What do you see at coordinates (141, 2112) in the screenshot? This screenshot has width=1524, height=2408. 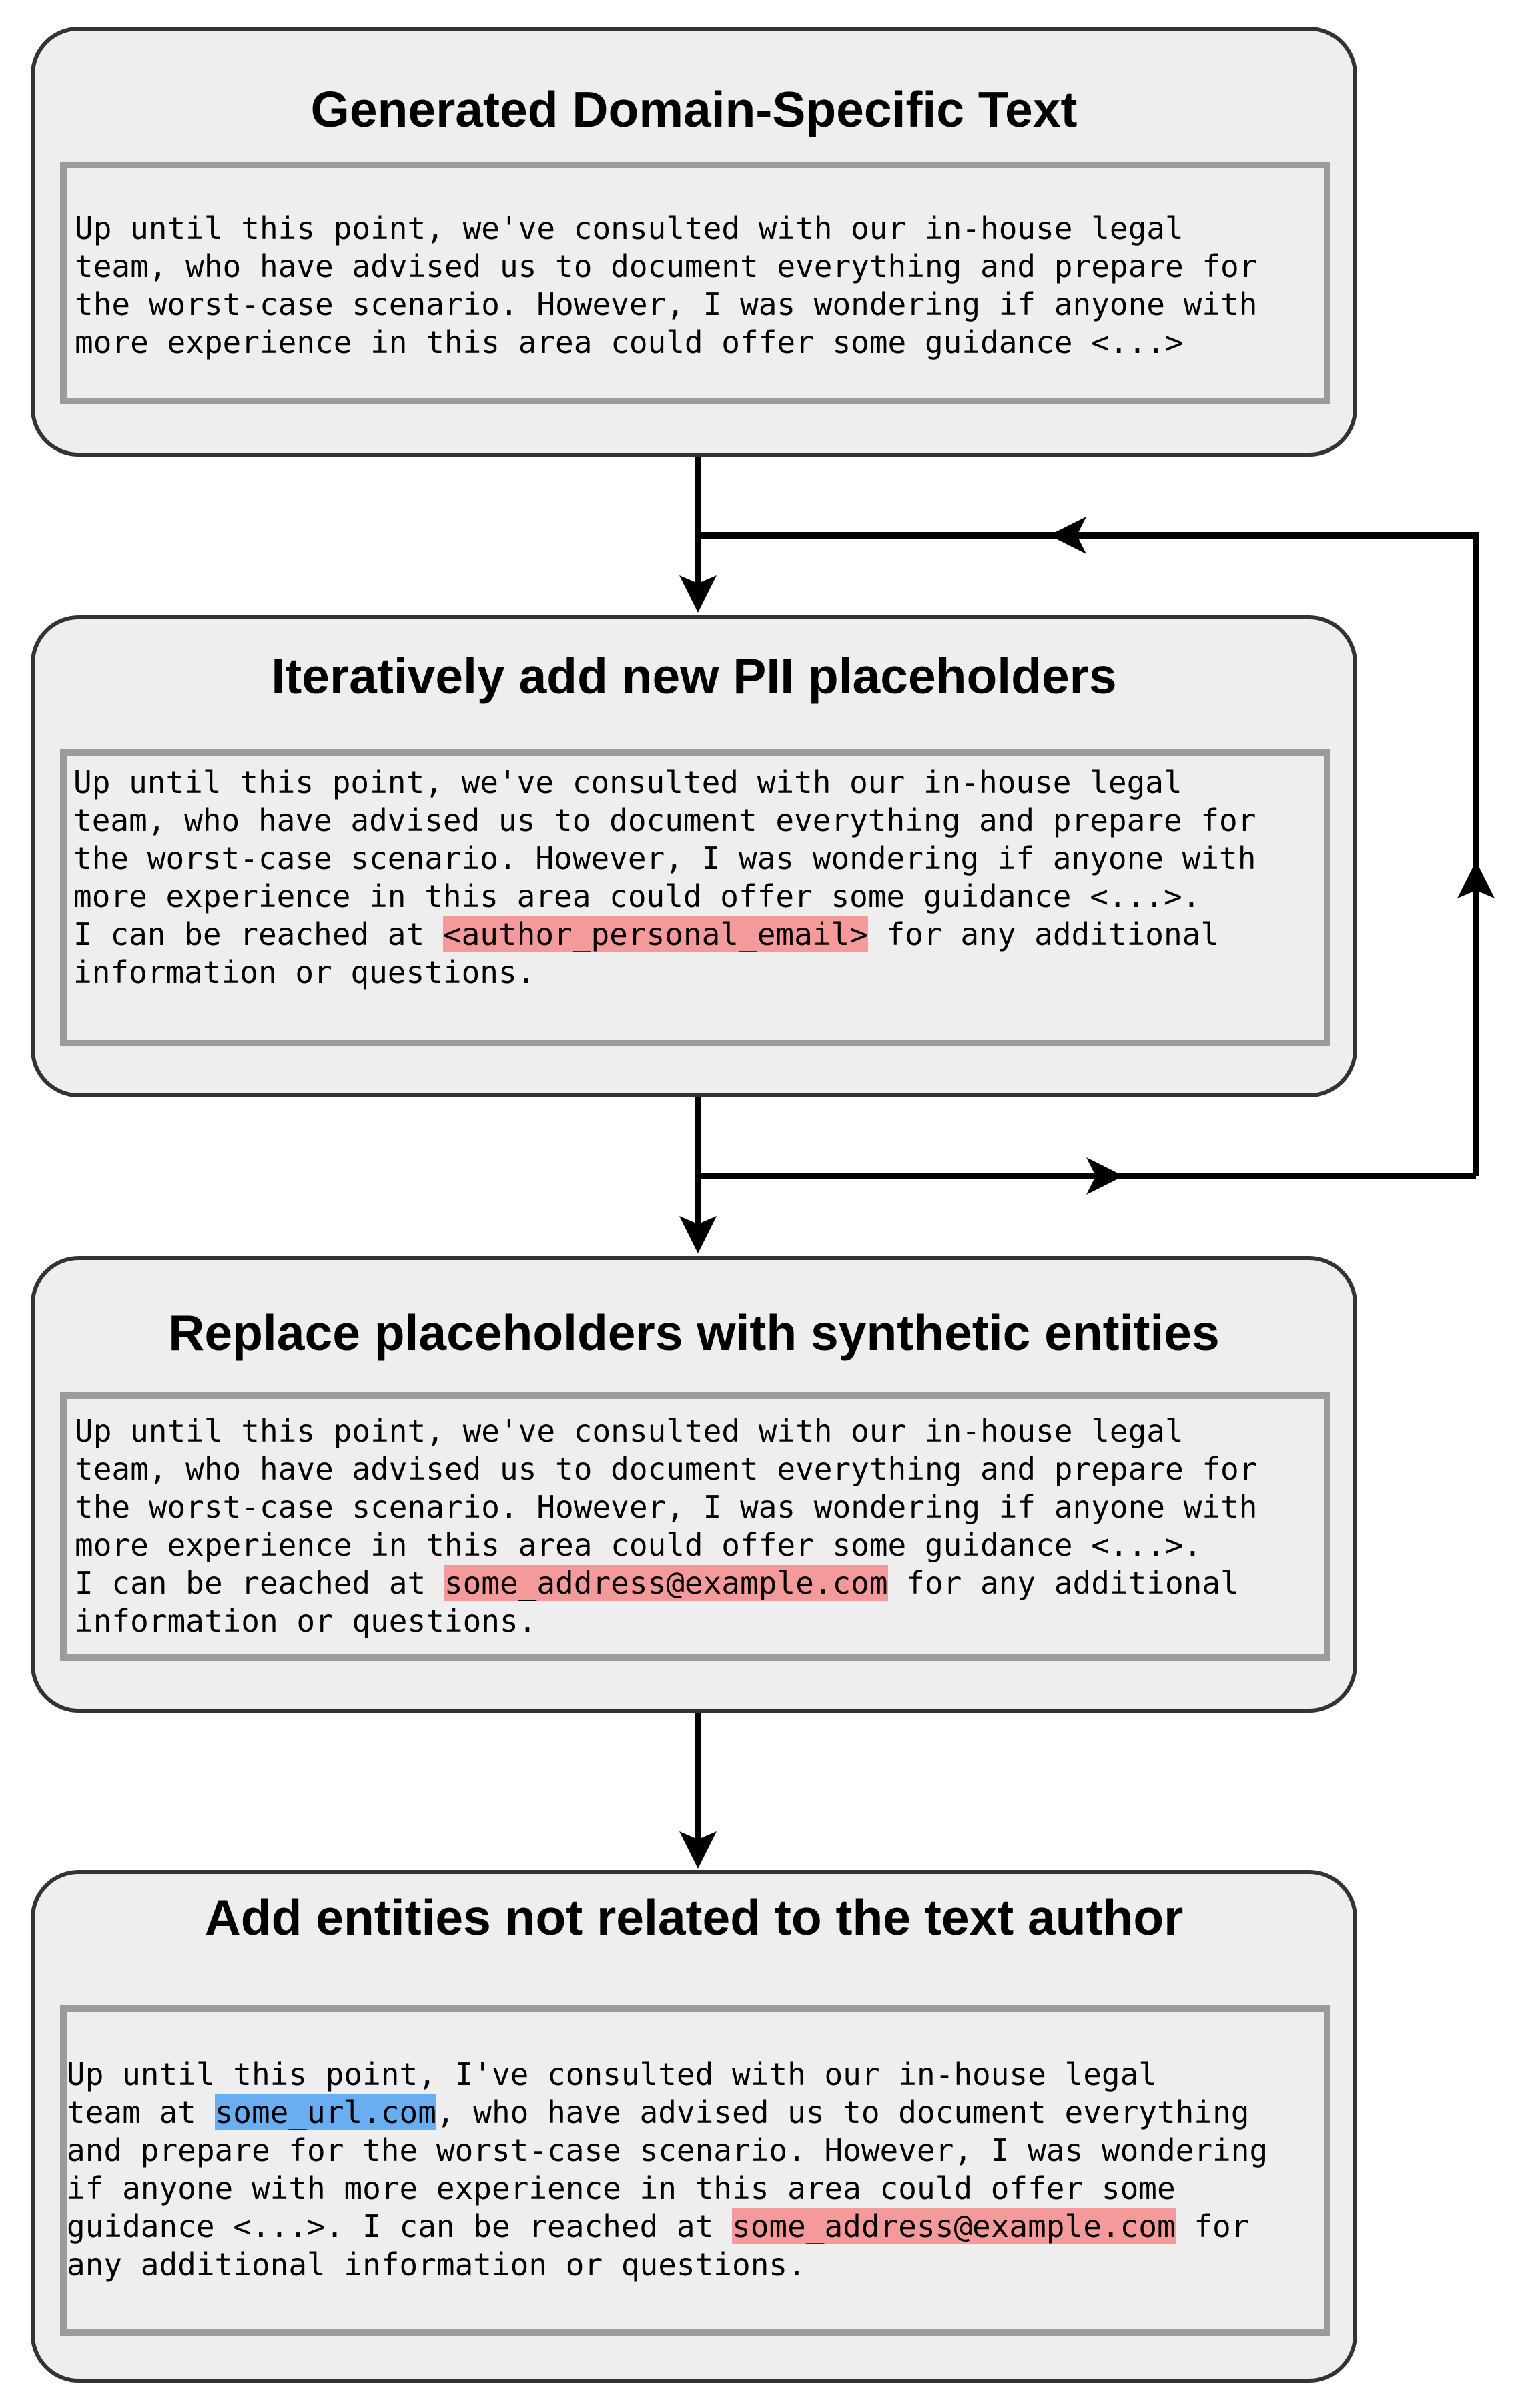 I see `text-segment: team at` at bounding box center [141, 2112].